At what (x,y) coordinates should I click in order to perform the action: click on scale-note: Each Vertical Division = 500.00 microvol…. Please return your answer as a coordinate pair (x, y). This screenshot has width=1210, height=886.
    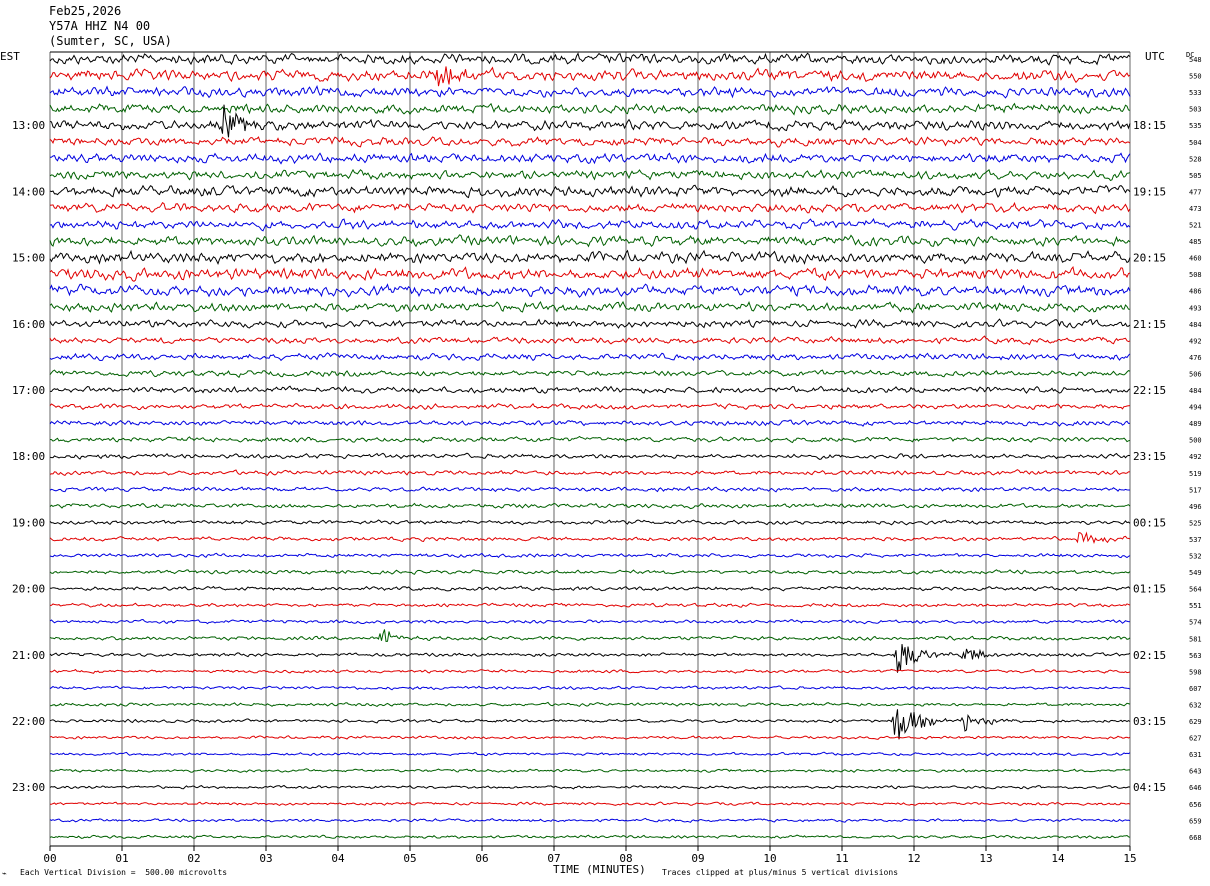
    Looking at the image, I should click on (124, 872).